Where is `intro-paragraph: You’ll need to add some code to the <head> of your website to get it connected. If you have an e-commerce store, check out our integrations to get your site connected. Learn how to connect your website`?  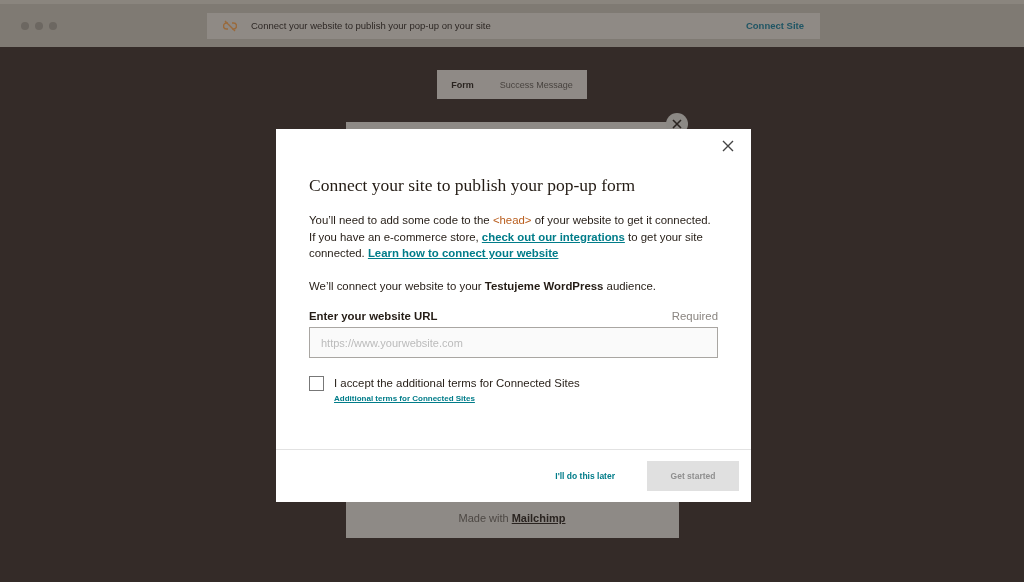 intro-paragraph: You’ll need to add some code to the <head> of your website to get it connected. If you have an e-commerce store, check out our integrations to get your site connected. Learn how to connect your website is located at coordinates (510, 237).